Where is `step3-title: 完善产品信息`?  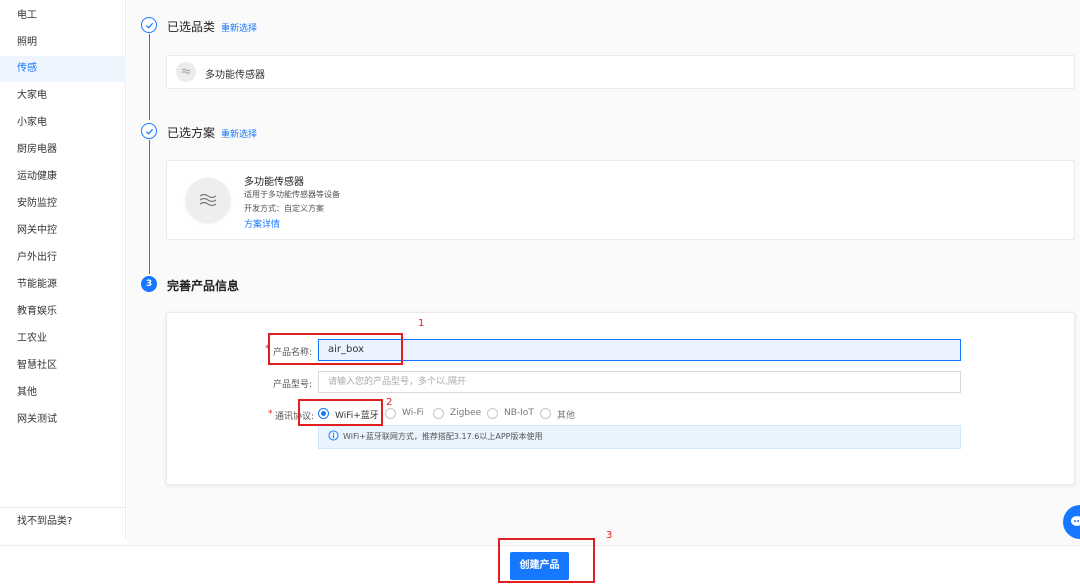 step3-title: 完善产品信息 is located at coordinates (203, 286).